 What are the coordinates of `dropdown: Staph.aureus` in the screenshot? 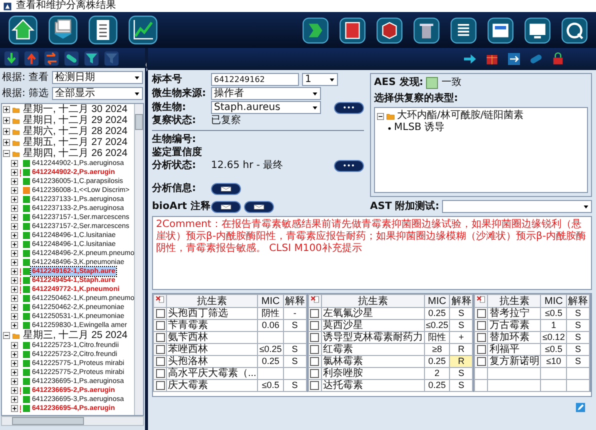 It's located at (266, 107).